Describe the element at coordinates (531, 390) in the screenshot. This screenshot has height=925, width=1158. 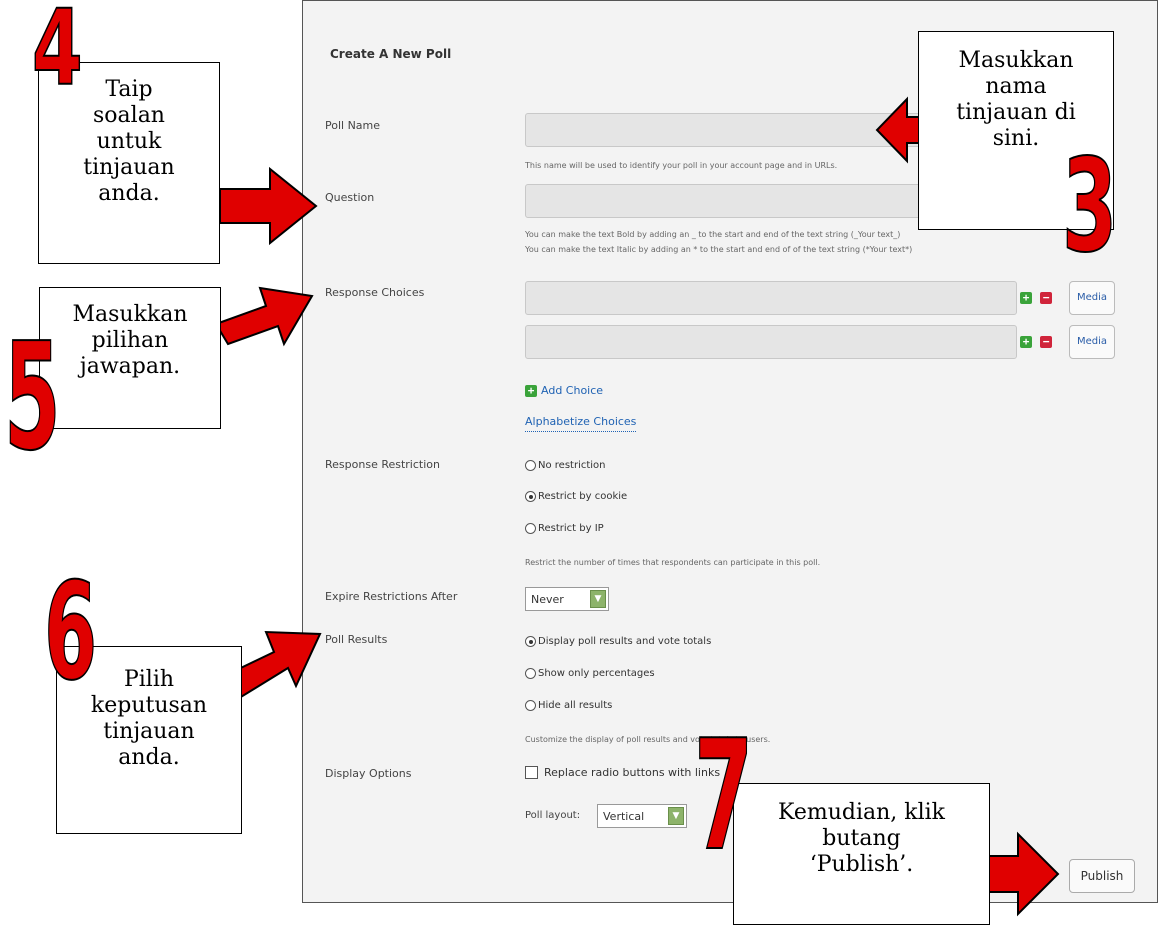
I see `plus-icon: +` at that location.